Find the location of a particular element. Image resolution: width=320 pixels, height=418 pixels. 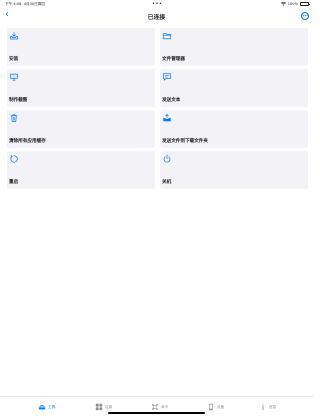

tab-bar: 工具 应用 命令 设备 信息 is located at coordinates (156, 407).